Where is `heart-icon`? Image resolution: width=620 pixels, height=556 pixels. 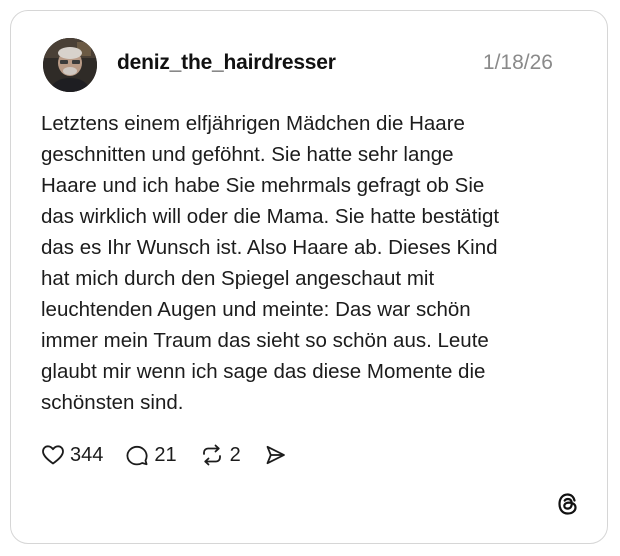 heart-icon is located at coordinates (53, 455).